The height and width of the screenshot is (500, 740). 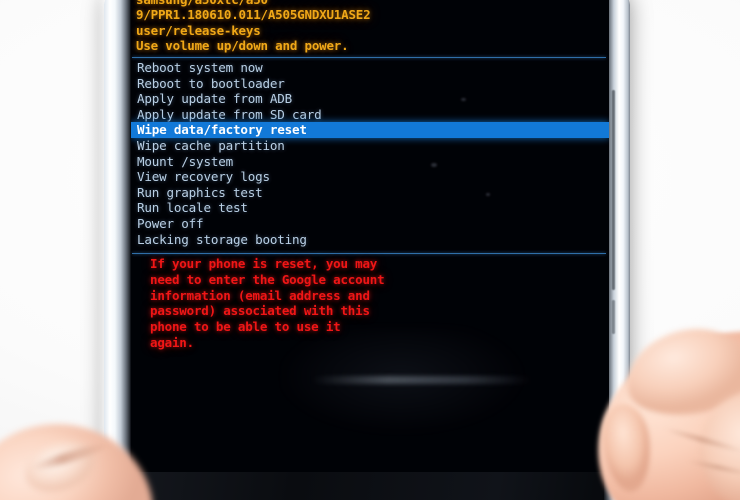 What do you see at coordinates (613, 190) in the screenshot?
I see `phone-right-seam` at bounding box center [613, 190].